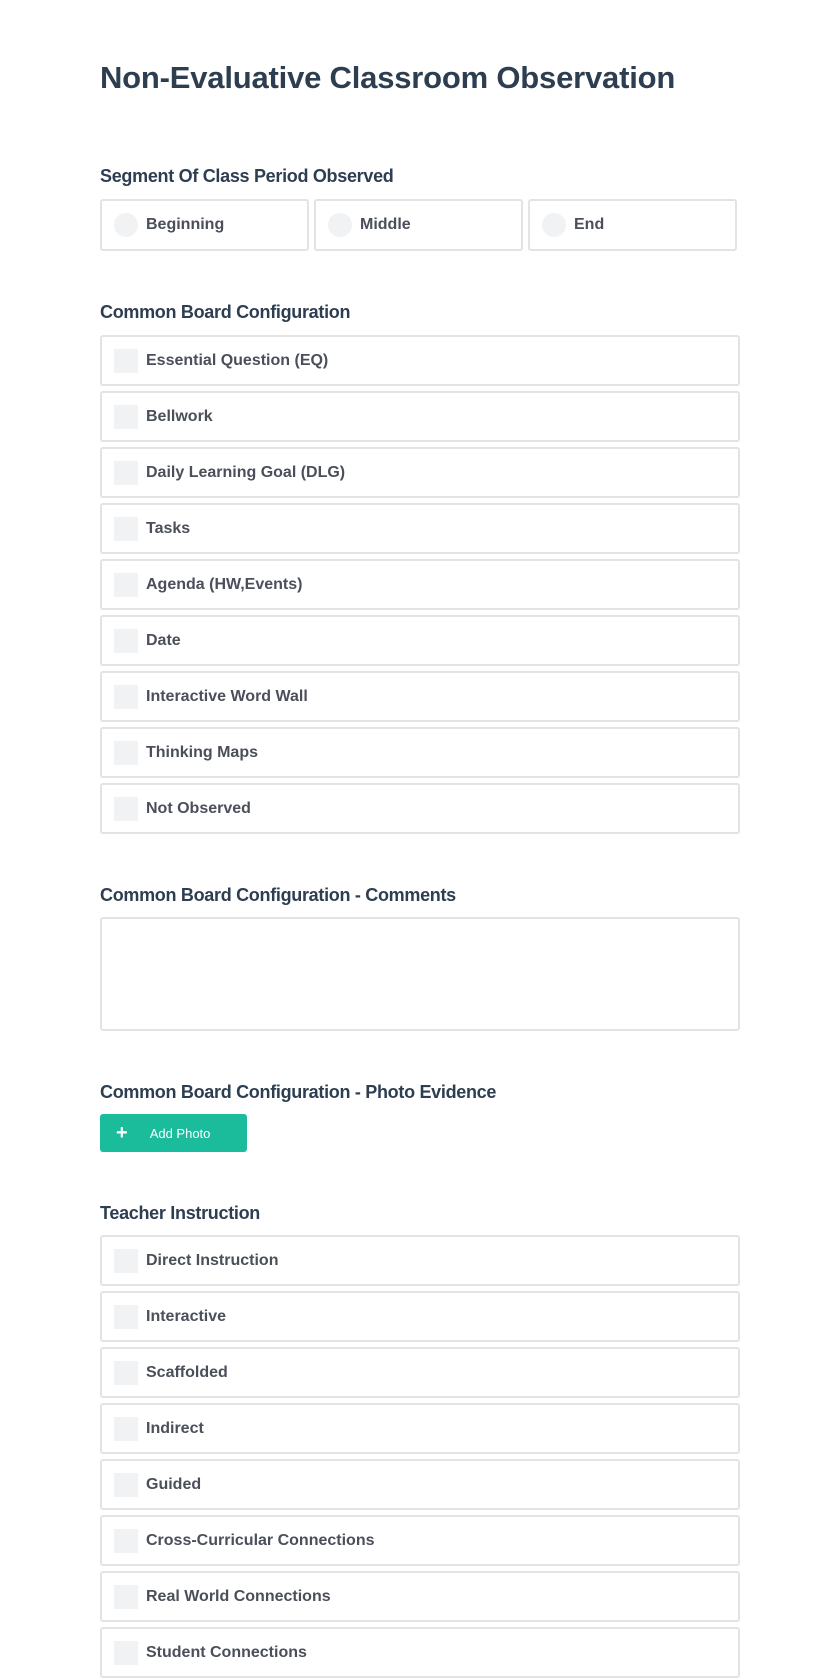  What do you see at coordinates (420, 1540) in the screenshot?
I see `checkbox-option: Cross-Curricular Connections` at bounding box center [420, 1540].